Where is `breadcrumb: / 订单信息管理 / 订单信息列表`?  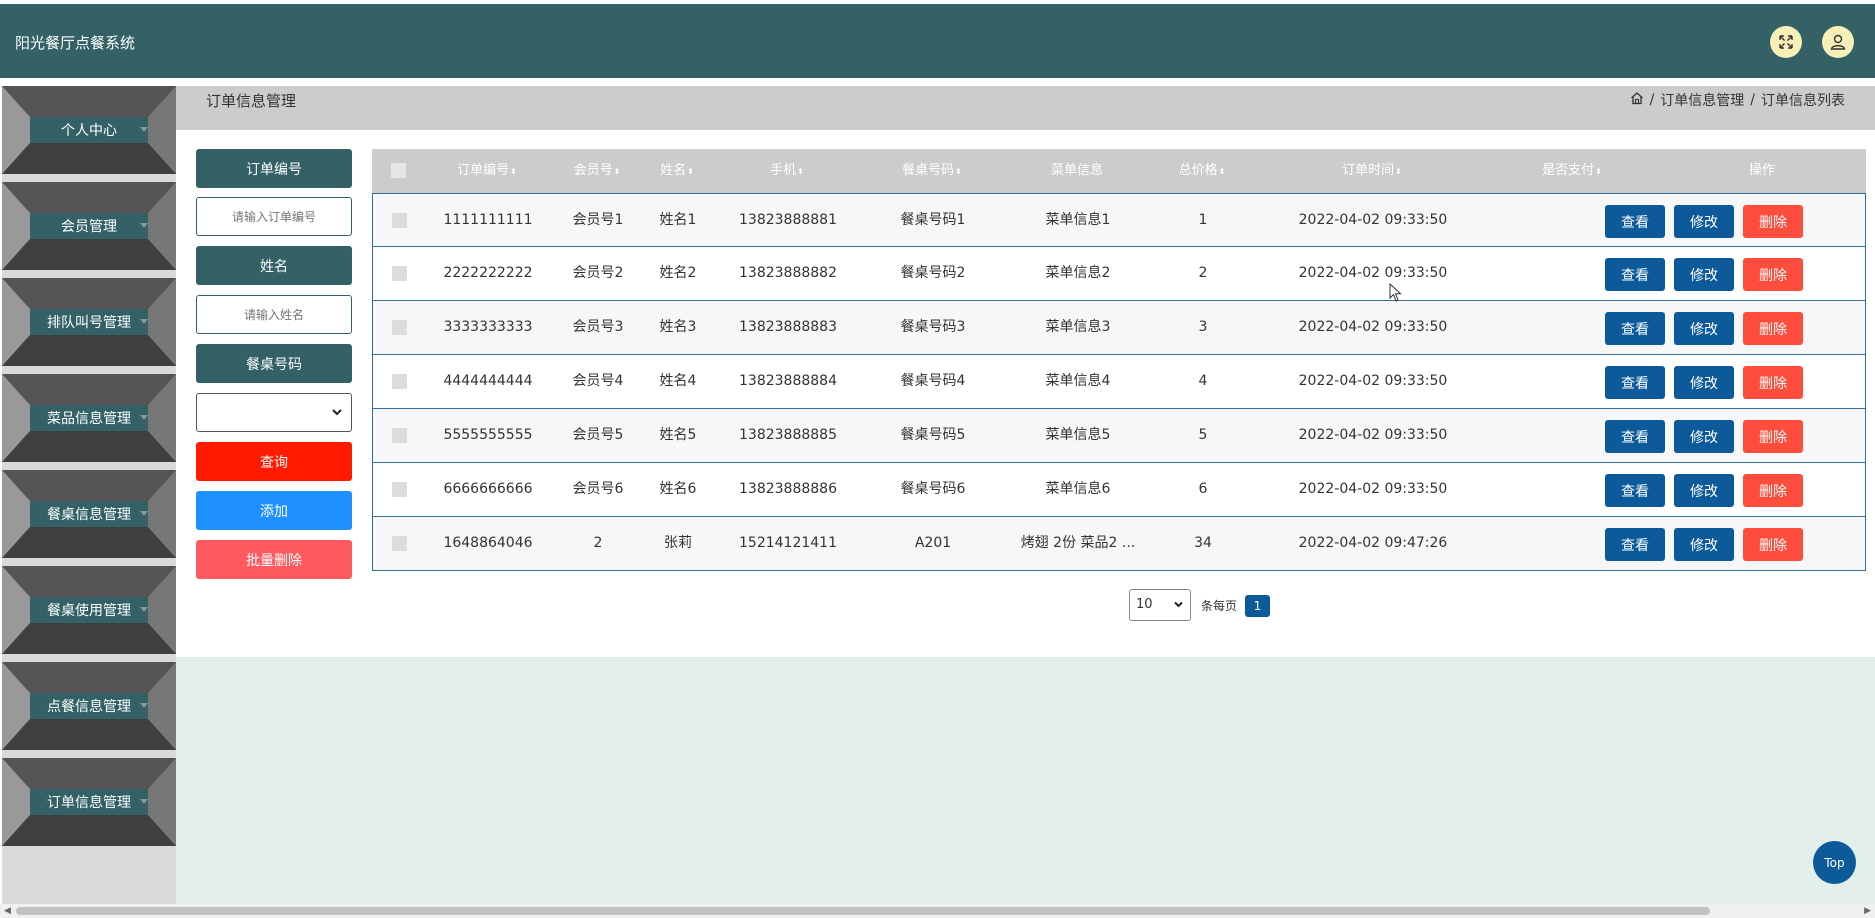
breadcrumb: / 订单信息管理 / 订单信息列表 is located at coordinates (1737, 100).